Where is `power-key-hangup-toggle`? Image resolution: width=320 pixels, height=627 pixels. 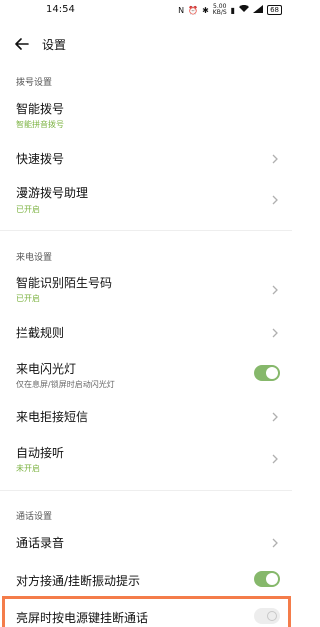
power-key-hangup-toggle is located at coordinates (267, 616).